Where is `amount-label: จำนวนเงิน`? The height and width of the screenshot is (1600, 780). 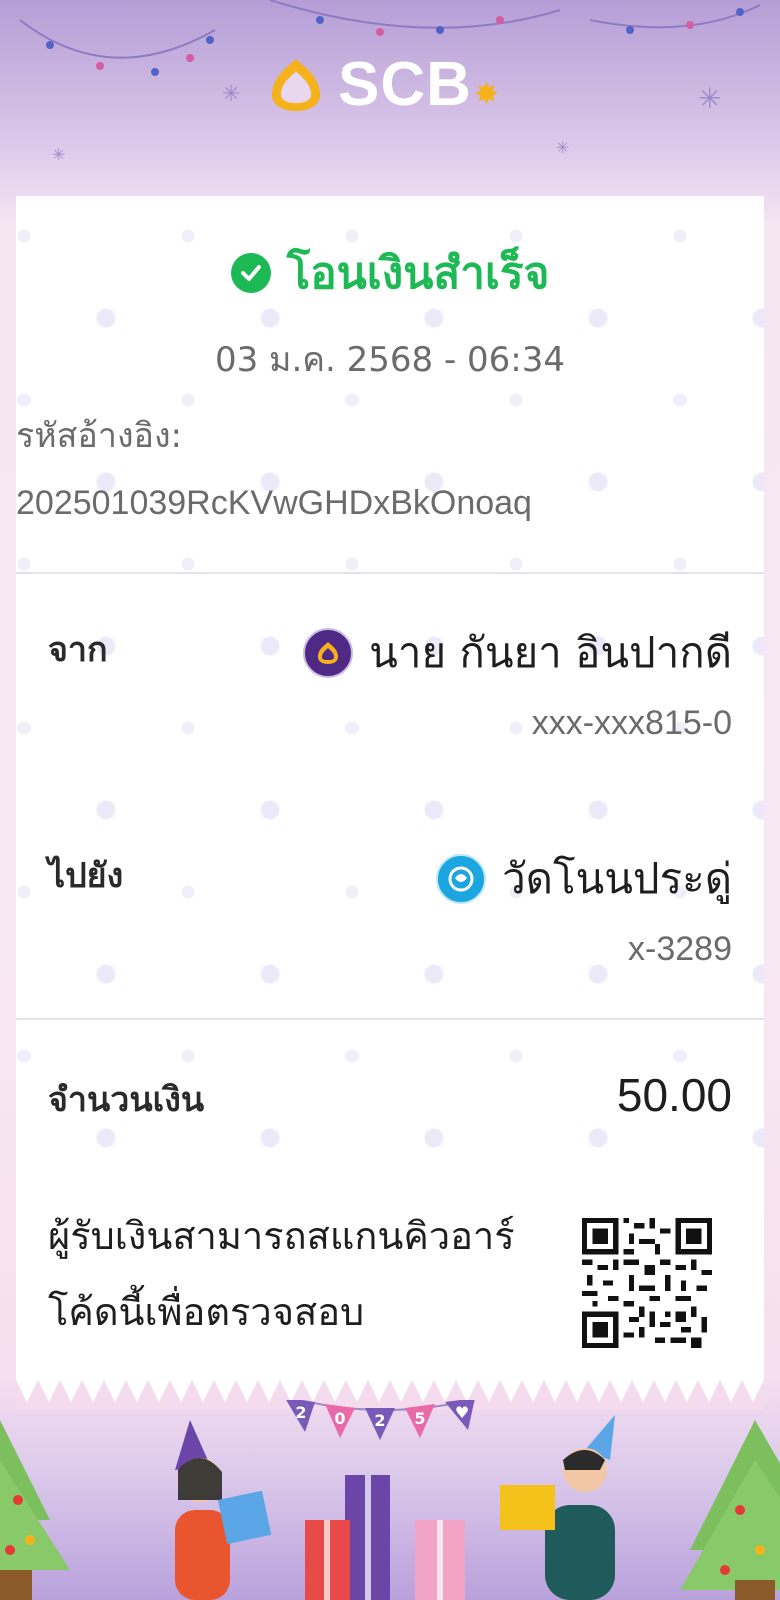 amount-label: จำนวนเงิน is located at coordinates (126, 1100).